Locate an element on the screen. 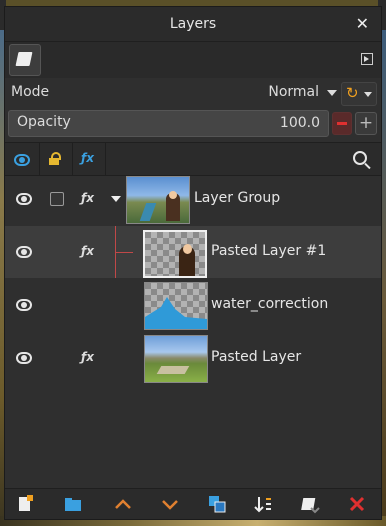 The width and height of the screenshot is (386, 526). layer-row: ƒx Pasted Layer is located at coordinates (193, 358).